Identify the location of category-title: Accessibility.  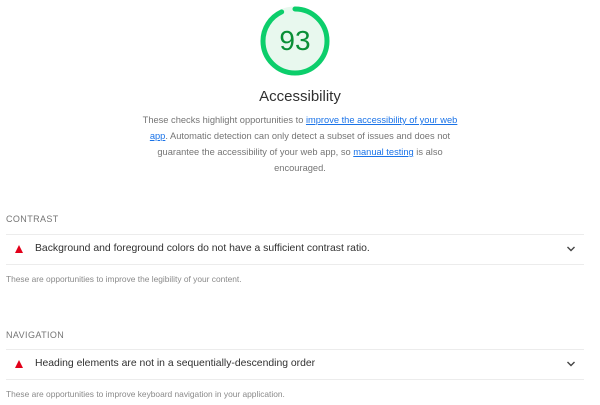
(300, 96).